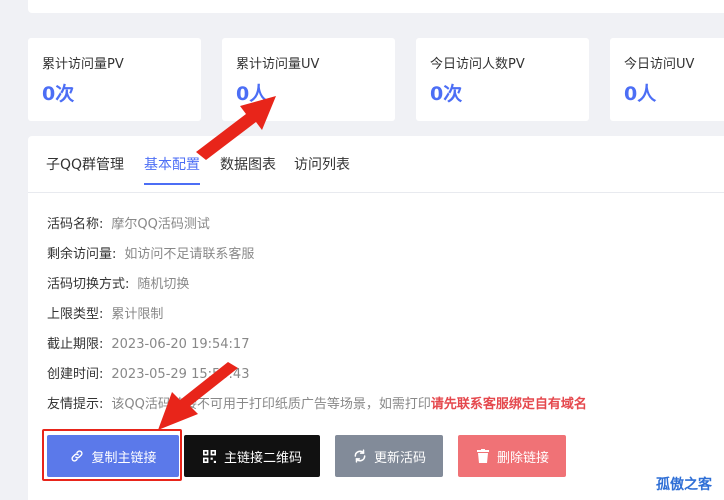 The image size is (724, 500). I want to click on info-label: 友情提示:, so click(75, 404).